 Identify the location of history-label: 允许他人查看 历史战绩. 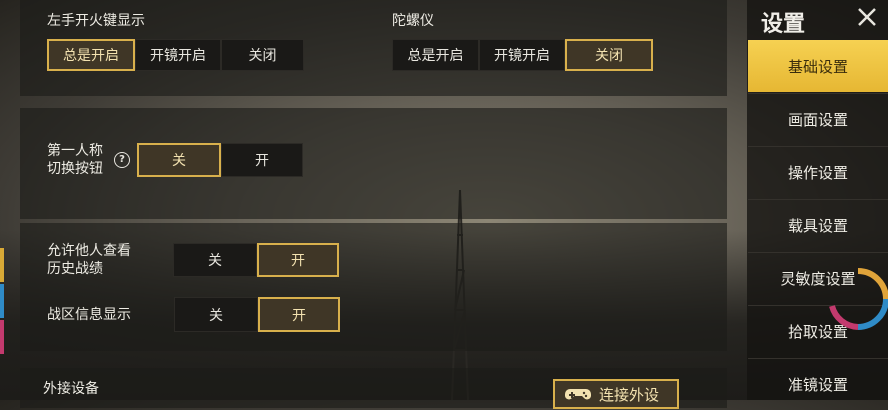
(89, 260).